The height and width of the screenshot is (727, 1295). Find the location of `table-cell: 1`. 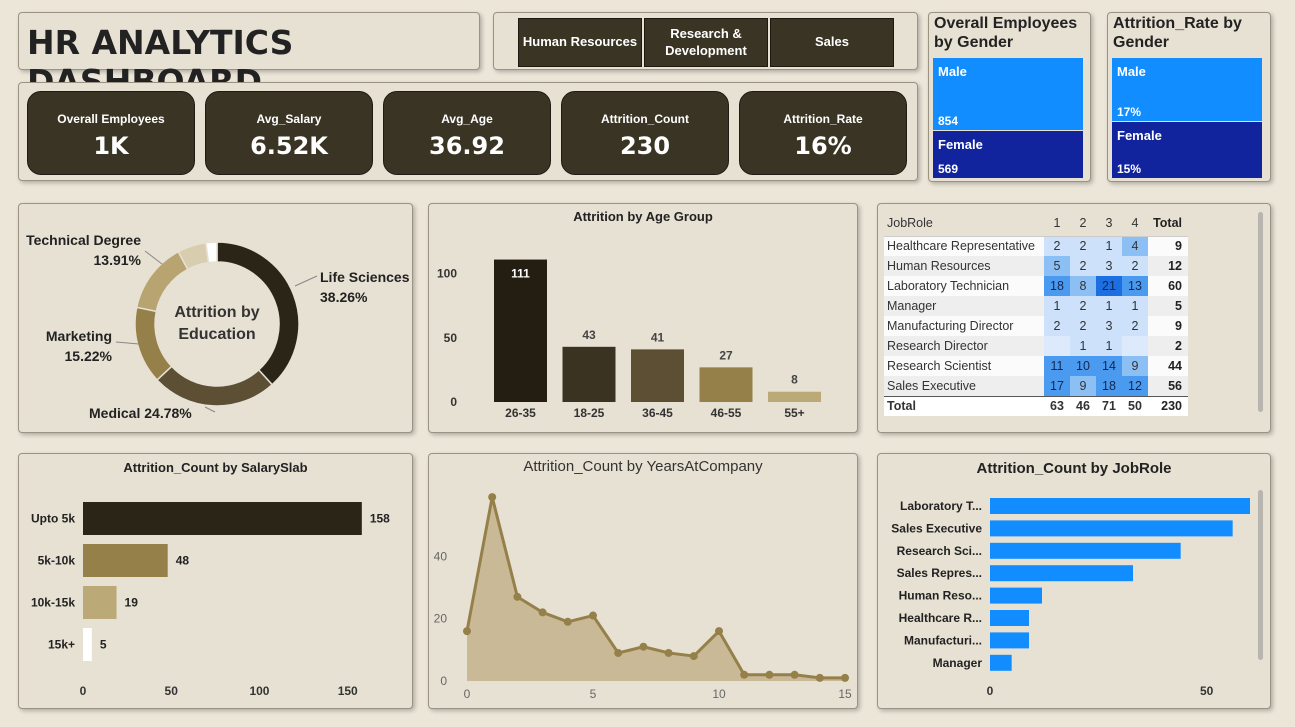

table-cell: 1 is located at coordinates (1109, 346).